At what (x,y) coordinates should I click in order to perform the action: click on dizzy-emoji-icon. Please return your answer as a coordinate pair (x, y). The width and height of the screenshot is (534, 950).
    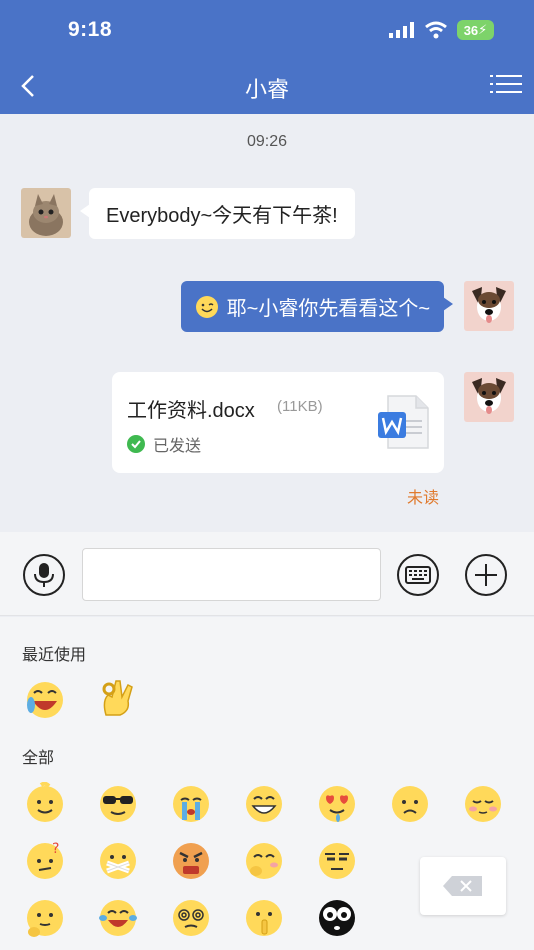
    Looking at the image, I should click on (191, 917).